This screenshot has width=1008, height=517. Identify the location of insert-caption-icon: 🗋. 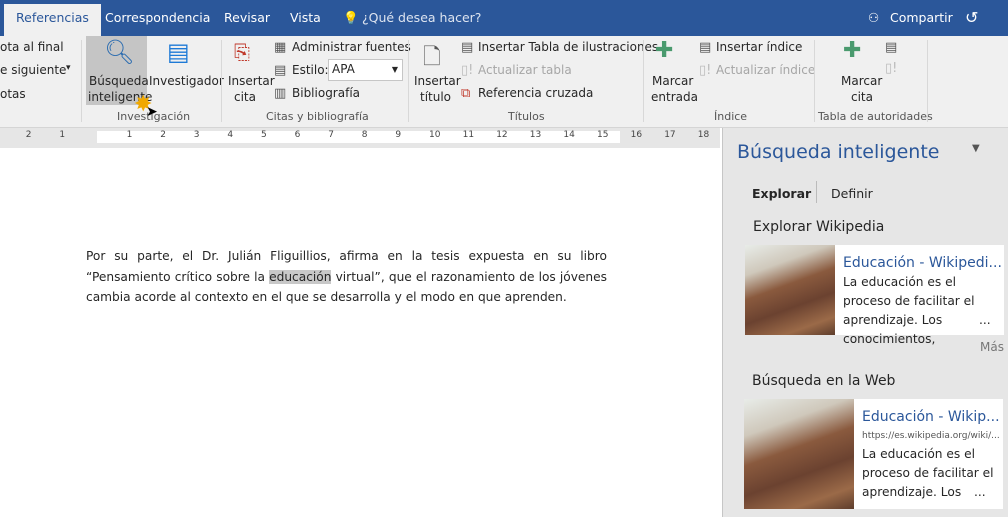
(432, 57).